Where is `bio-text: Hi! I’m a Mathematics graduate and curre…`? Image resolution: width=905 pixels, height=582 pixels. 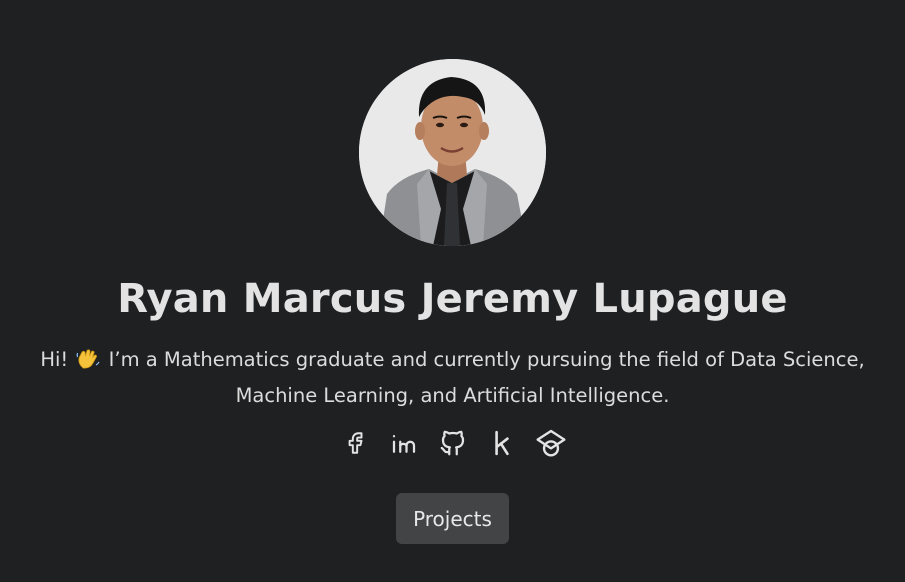
bio-text: Hi! I’m a Mathematics graduate and curre… is located at coordinates (452, 378).